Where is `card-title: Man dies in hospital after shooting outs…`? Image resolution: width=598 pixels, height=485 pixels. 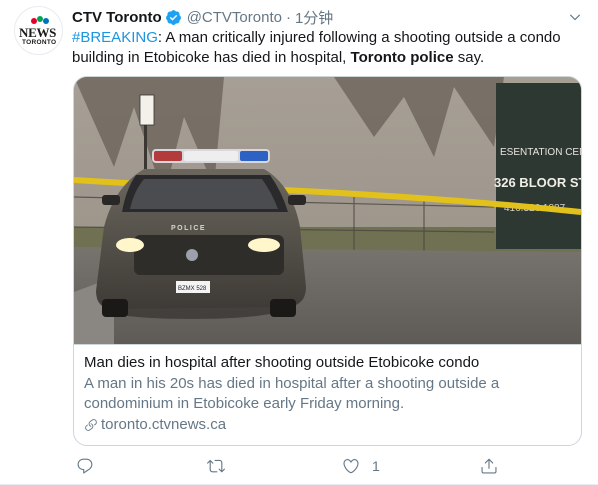
card-title: Man dies in hospital after shooting outs… is located at coordinates (282, 362).